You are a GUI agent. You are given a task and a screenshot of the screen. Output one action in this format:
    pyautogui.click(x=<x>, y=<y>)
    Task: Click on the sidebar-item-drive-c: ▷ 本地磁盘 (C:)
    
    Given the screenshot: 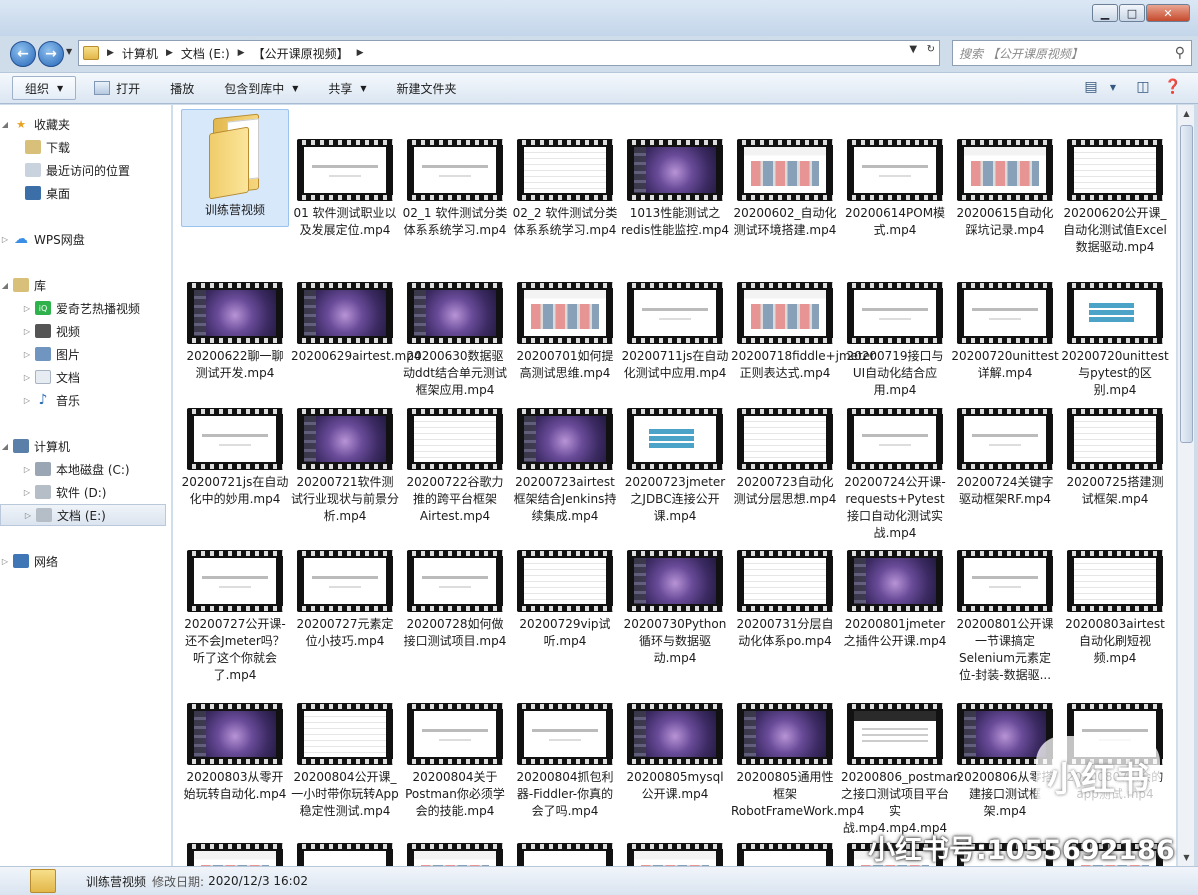 What is the action you would take?
    pyautogui.click(x=83, y=469)
    